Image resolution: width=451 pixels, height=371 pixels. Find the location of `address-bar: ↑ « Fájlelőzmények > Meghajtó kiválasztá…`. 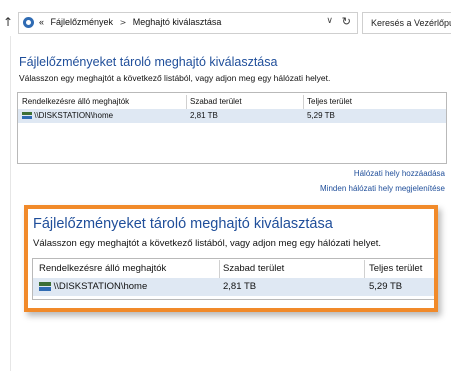

address-bar: ↑ « Fájlelőzmények > Meghajtó kiválasztá… is located at coordinates (225, 23).